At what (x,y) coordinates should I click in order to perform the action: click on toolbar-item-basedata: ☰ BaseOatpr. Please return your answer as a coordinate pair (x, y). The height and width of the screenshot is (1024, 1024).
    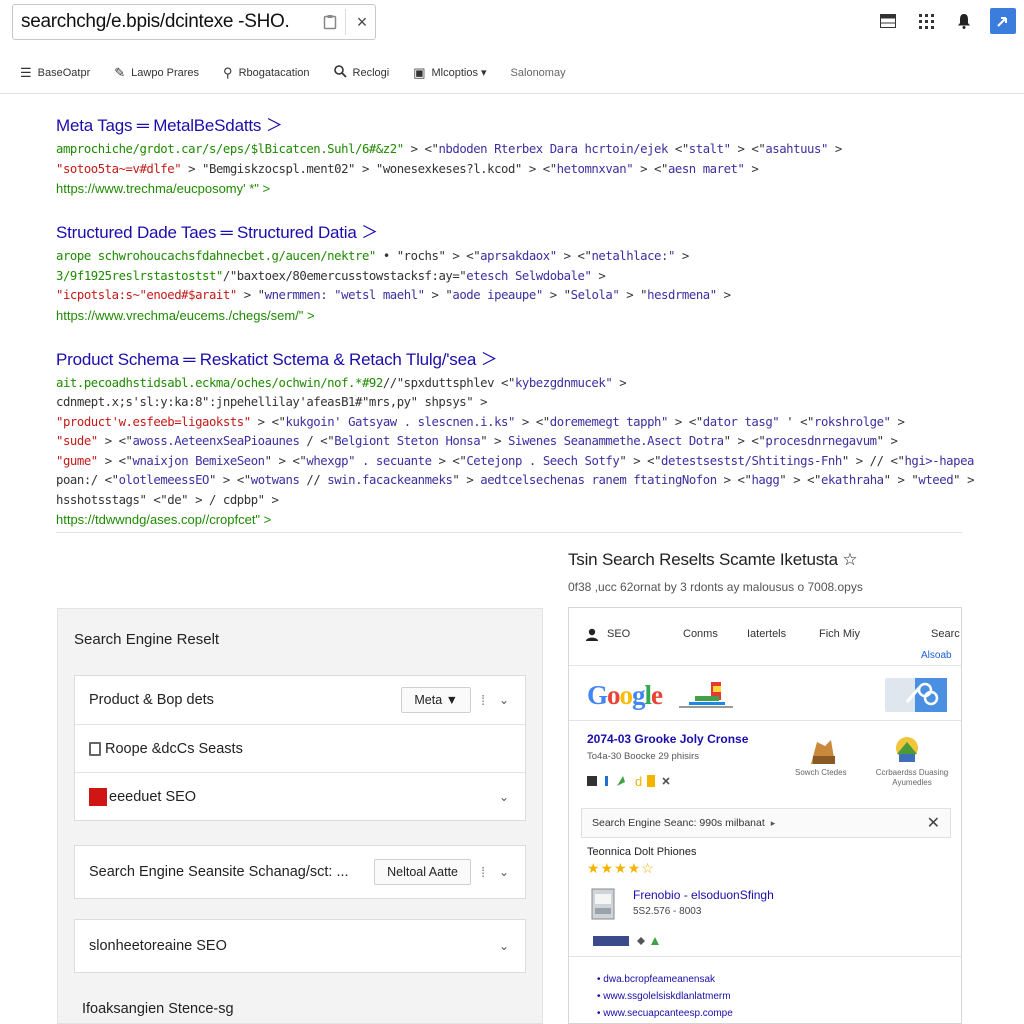
    Looking at the image, I should click on (55, 73).